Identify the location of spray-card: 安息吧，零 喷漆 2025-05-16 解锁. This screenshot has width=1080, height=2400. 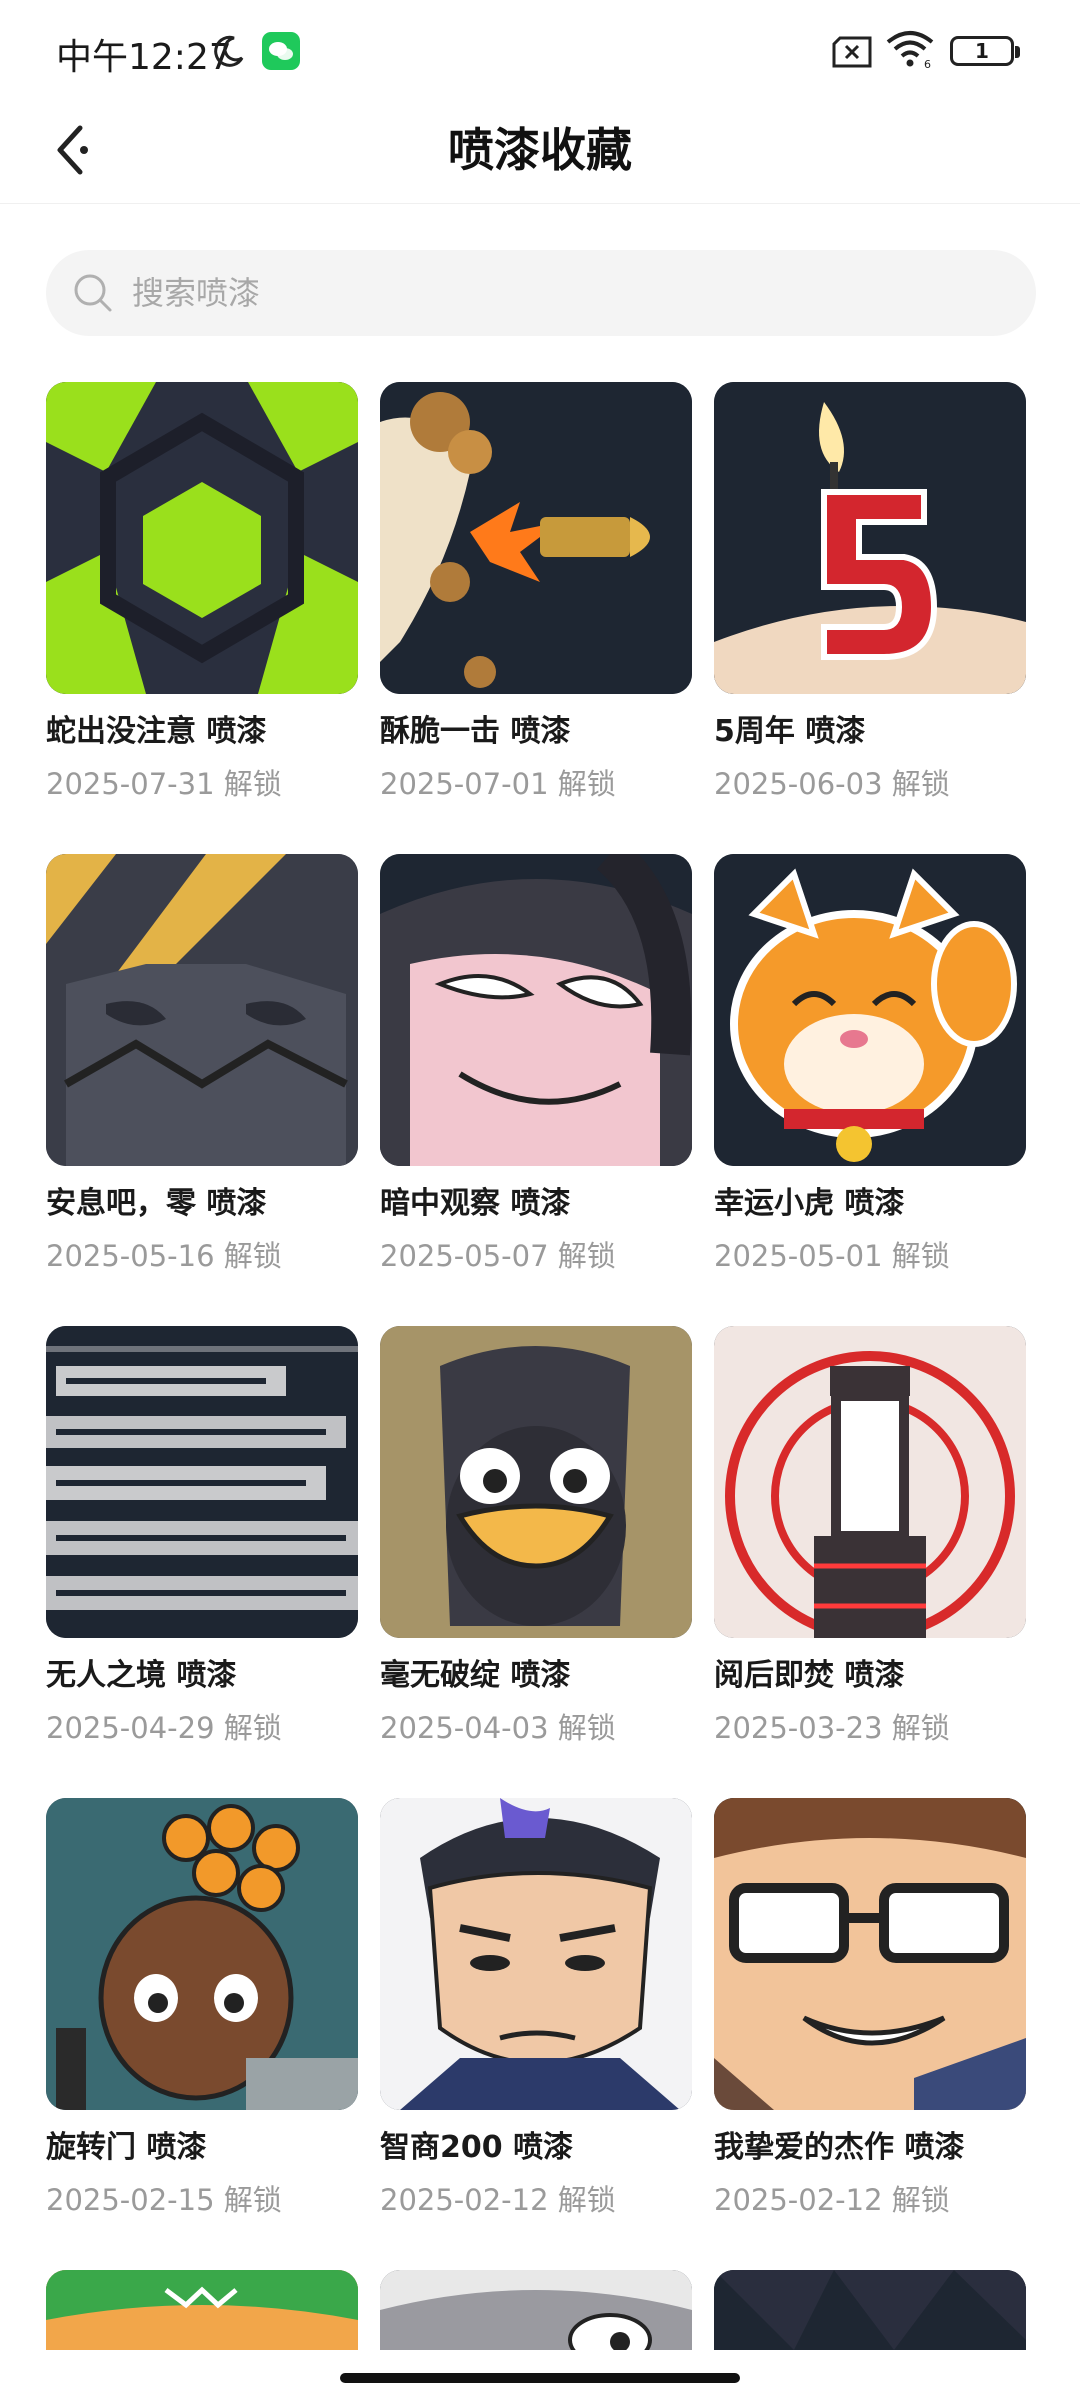
(202, 1065).